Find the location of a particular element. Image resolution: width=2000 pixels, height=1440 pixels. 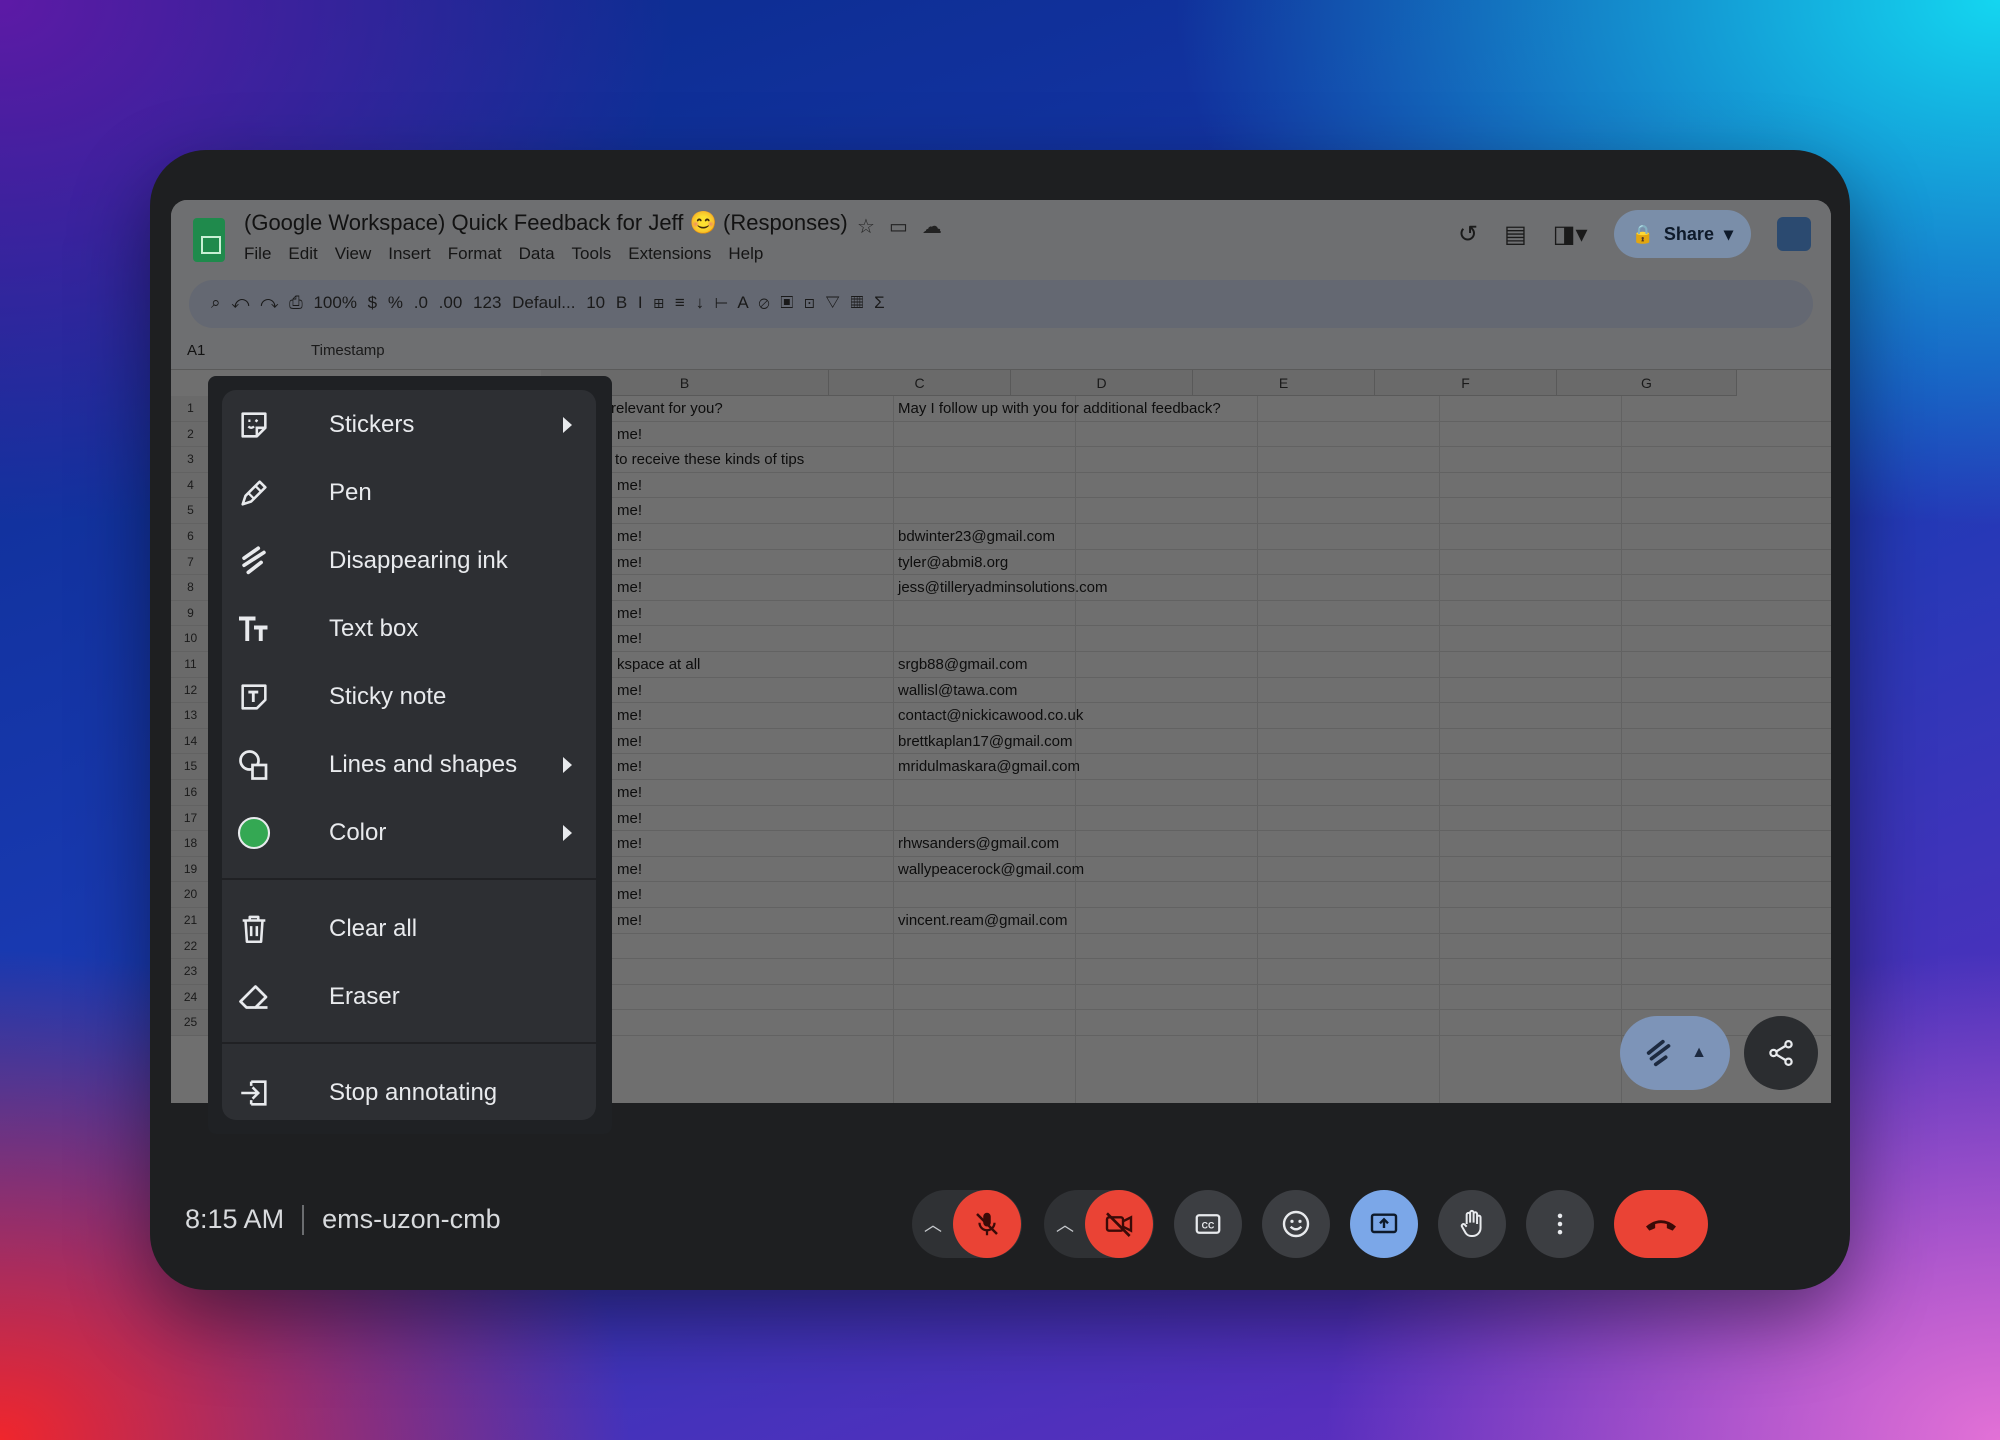

zoom-value: 100% is located at coordinates (335, 302).